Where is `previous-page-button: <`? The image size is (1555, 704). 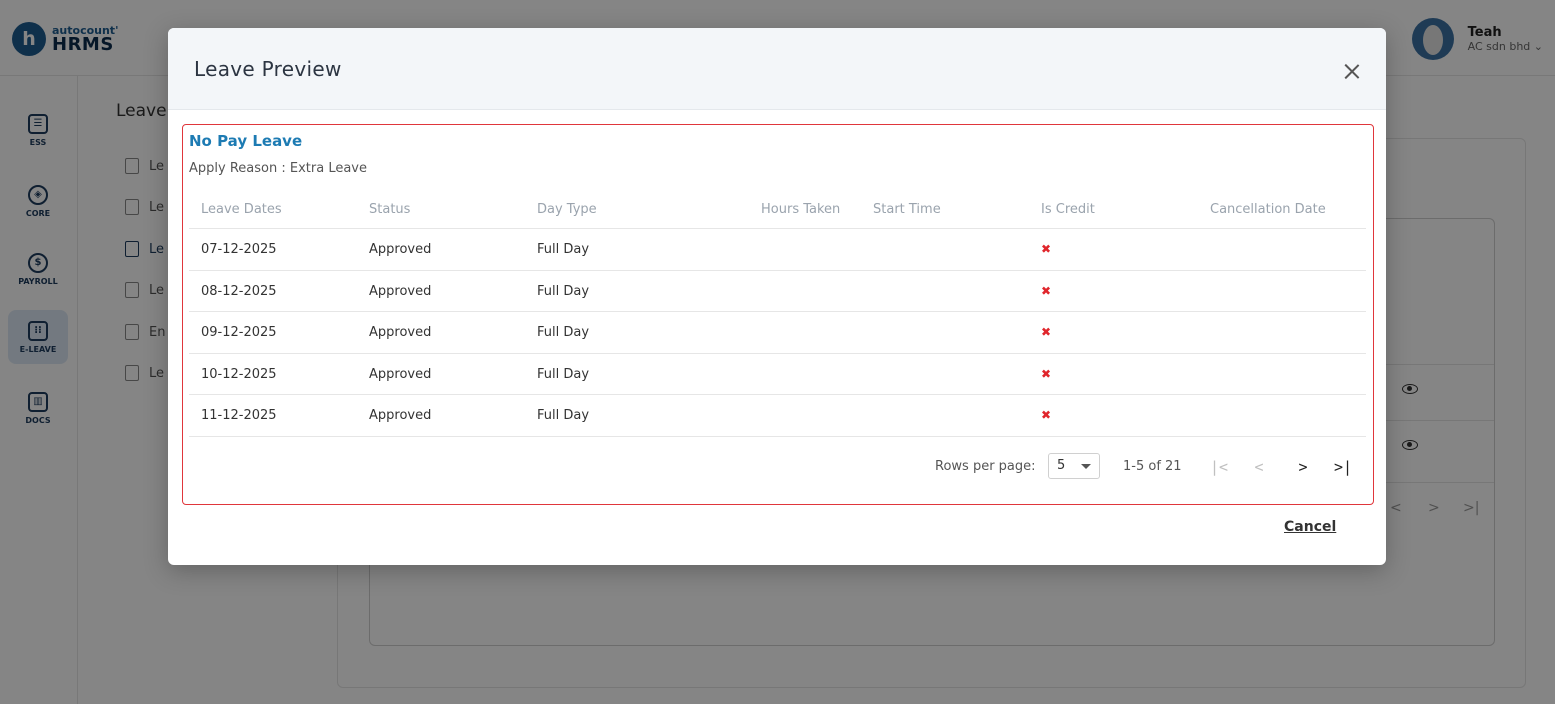 previous-page-button: < is located at coordinates (1259, 467).